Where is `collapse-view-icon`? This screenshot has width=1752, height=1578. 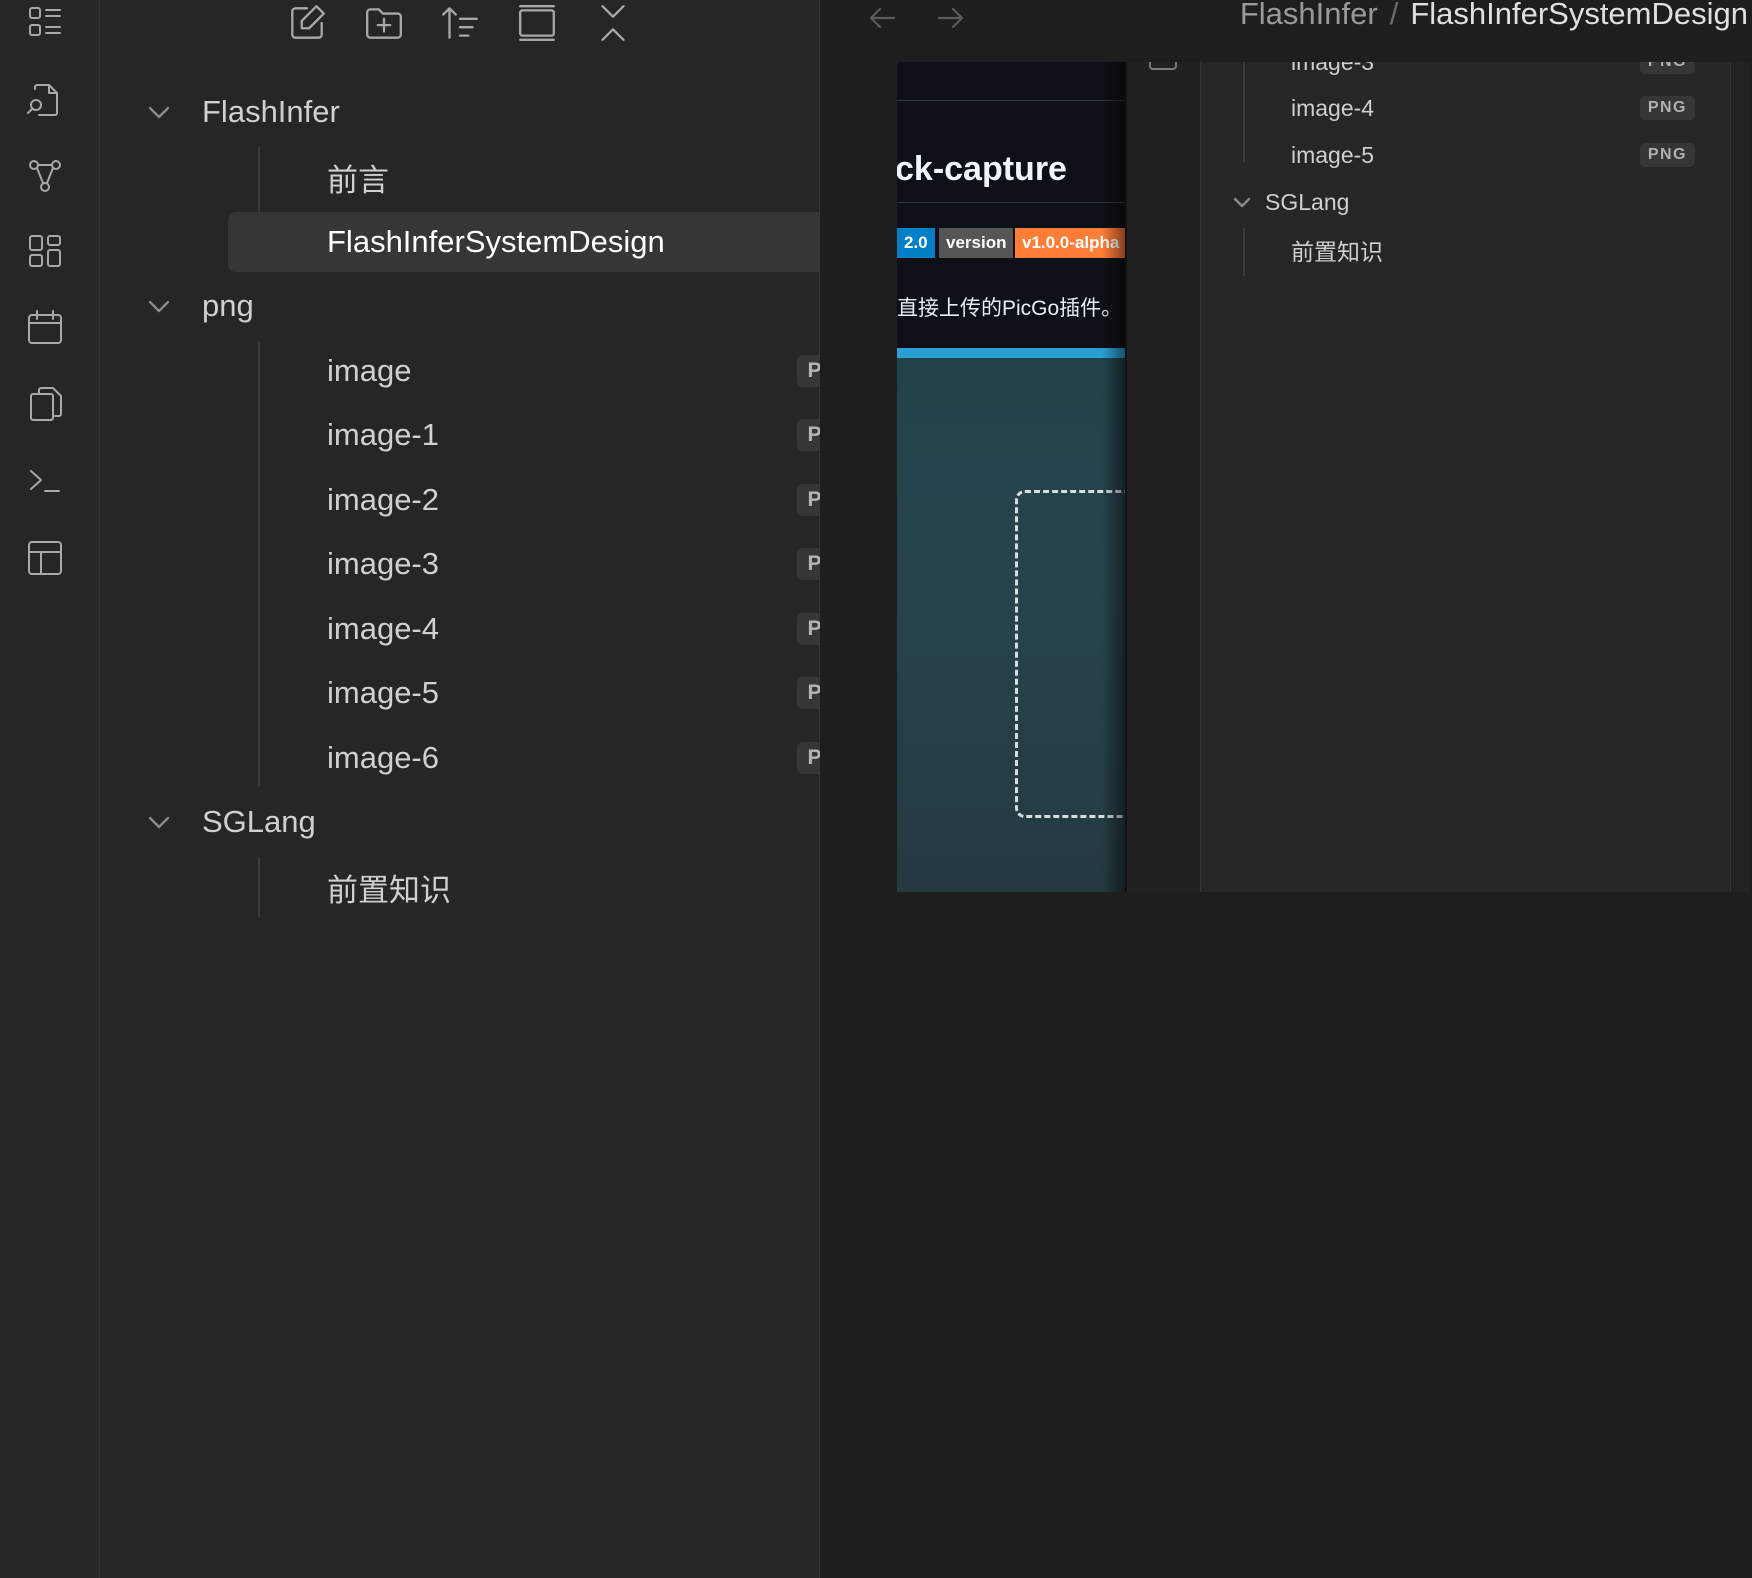 collapse-view-icon is located at coordinates (537, 23).